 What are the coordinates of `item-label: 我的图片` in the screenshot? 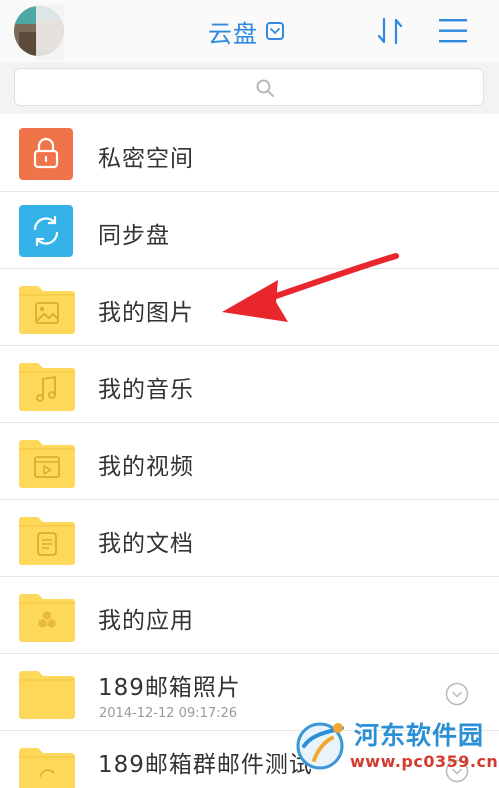 It's located at (146, 313).